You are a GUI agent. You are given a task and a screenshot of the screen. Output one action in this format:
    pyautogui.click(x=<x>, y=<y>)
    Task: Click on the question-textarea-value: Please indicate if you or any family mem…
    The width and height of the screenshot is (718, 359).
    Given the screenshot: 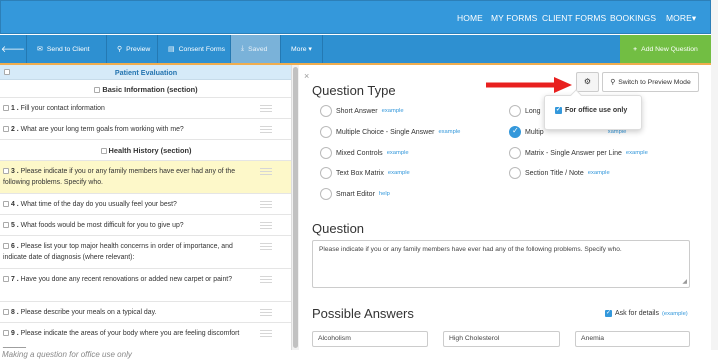 What is the action you would take?
    pyautogui.click(x=470, y=249)
    